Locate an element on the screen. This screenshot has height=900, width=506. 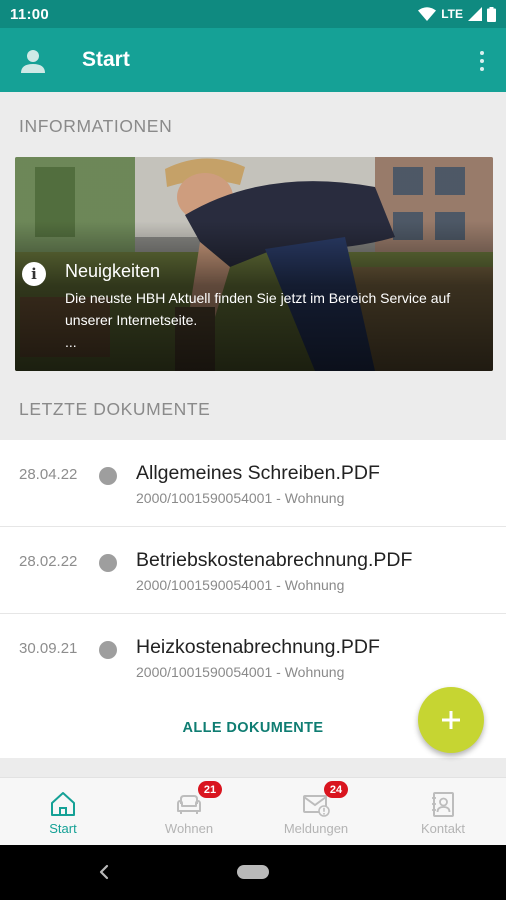
app-bar: Start is located at coordinates (253, 60).